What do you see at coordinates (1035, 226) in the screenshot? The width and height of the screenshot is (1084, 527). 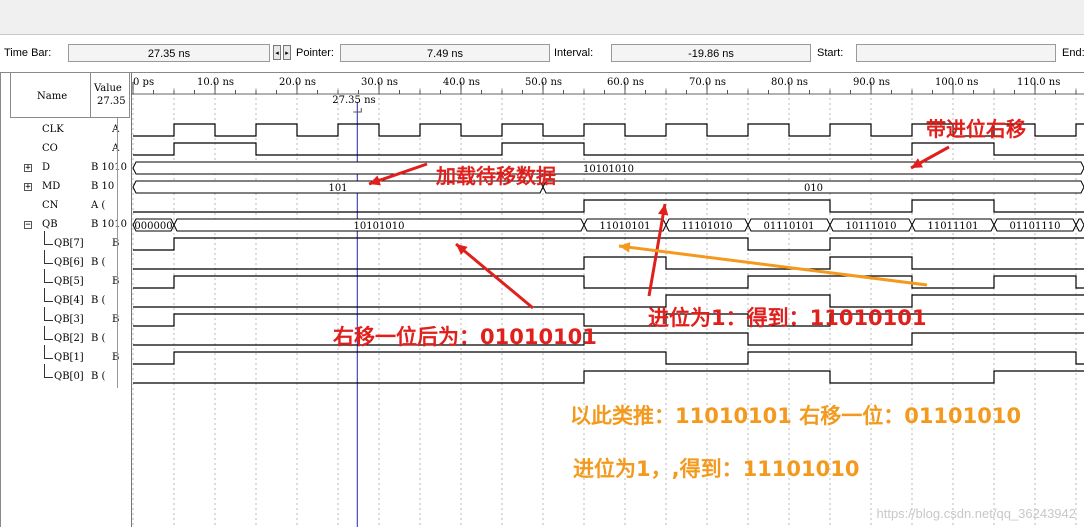 I see `qb-bus-value: 01101110` at bounding box center [1035, 226].